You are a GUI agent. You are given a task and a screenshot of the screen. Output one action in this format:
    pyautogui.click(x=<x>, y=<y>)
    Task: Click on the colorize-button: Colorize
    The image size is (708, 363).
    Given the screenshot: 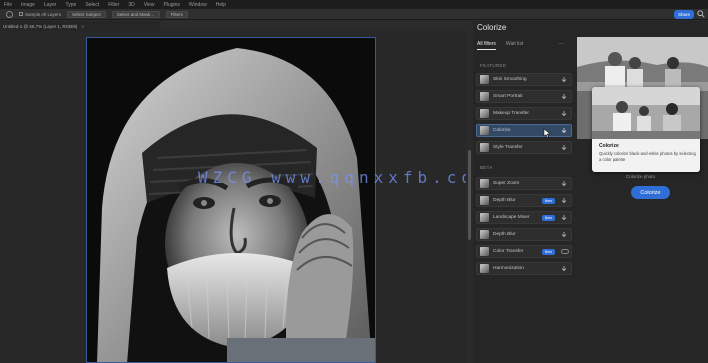 What is the action you would take?
    pyautogui.click(x=650, y=192)
    